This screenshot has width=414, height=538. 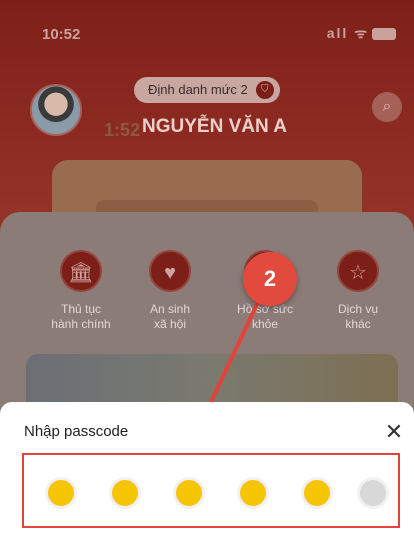 What do you see at coordinates (264, 90) in the screenshot?
I see `shield-icon: ⛉` at bounding box center [264, 90].